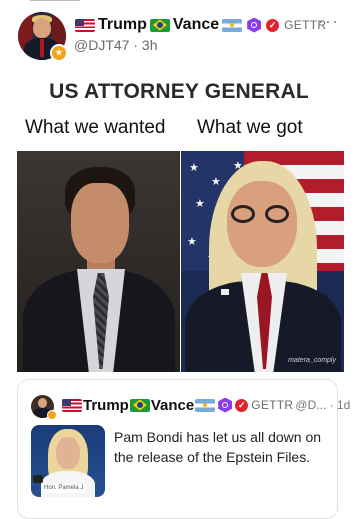 The height and width of the screenshot is (519, 358). I want to click on quoted-author-name-part2: Vance, so click(172, 405).